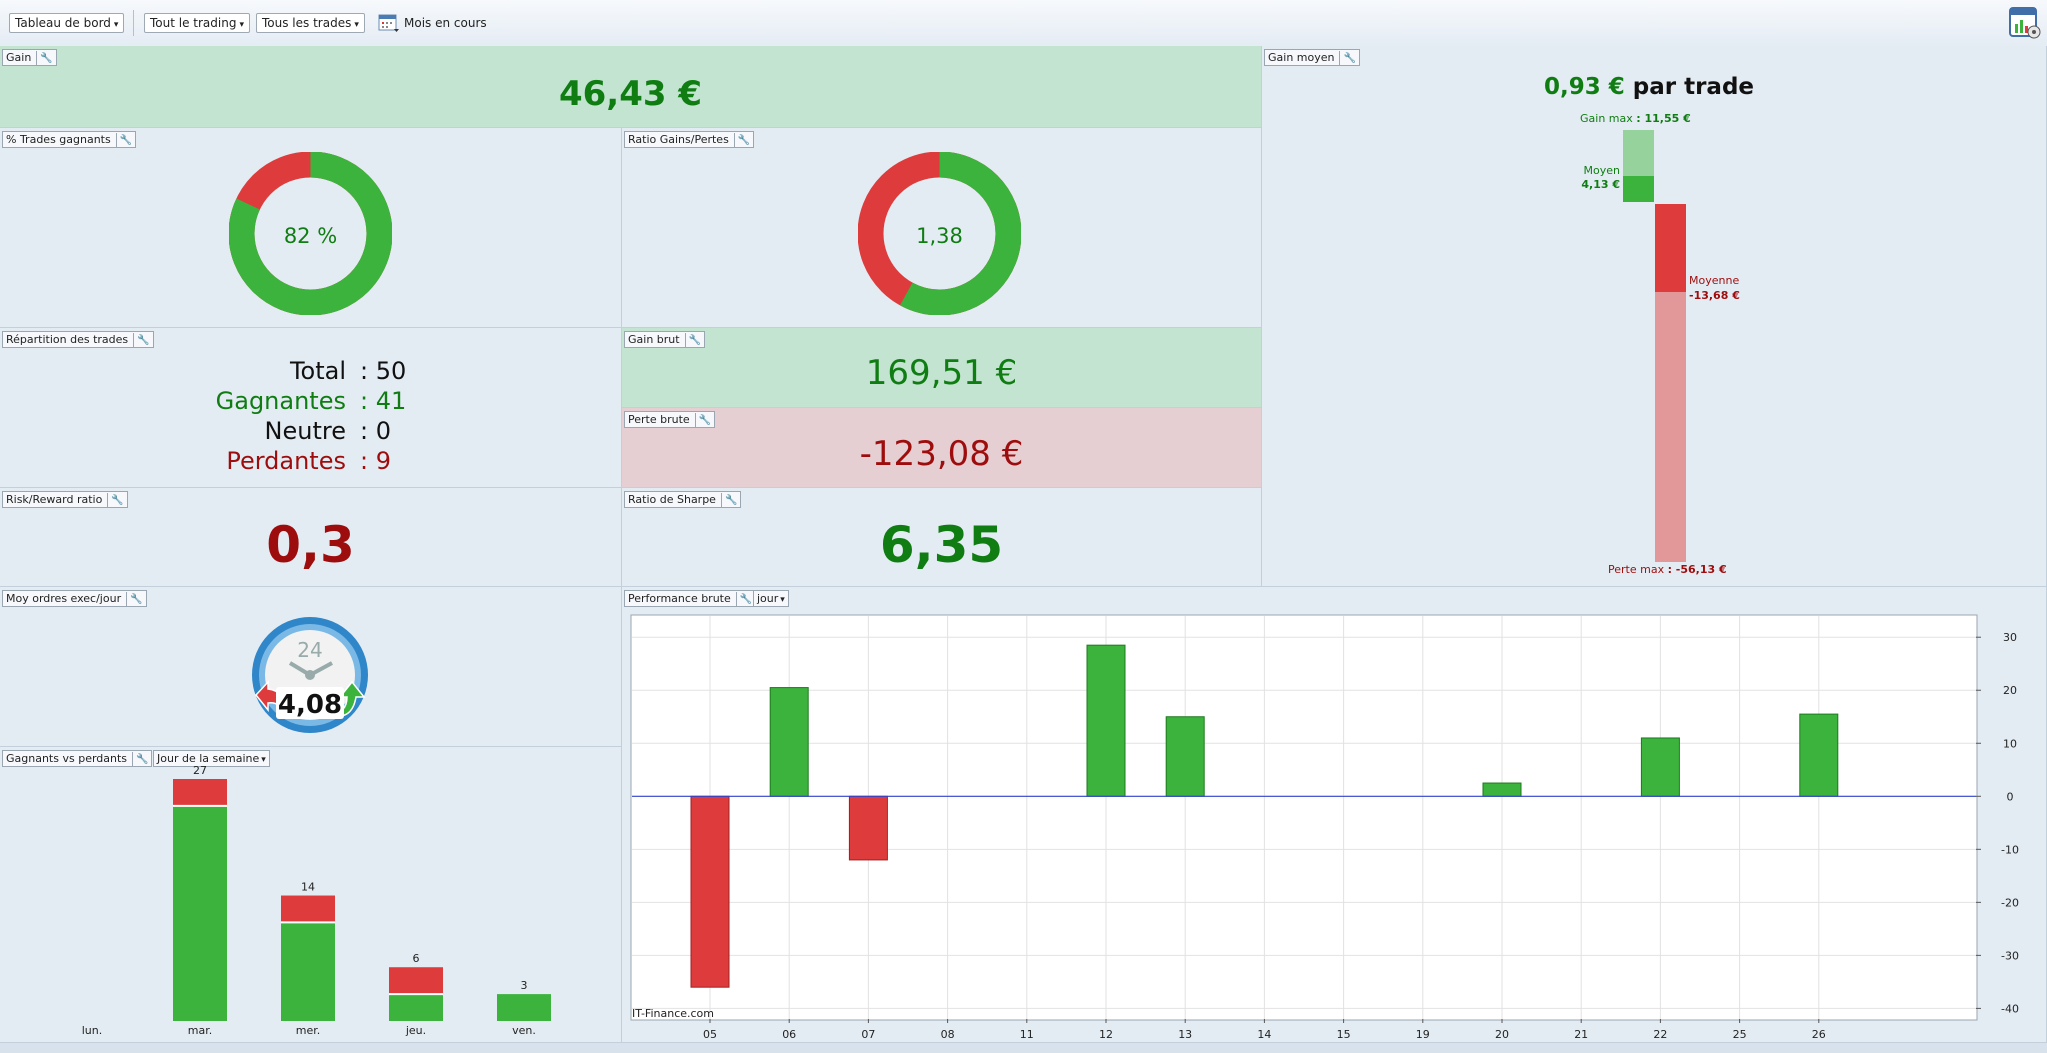 The width and height of the screenshot is (2047, 1053). Describe the element at coordinates (631, 87) in the screenshot. I see `gain-panel: Gain 🔧 46,43 €` at that location.